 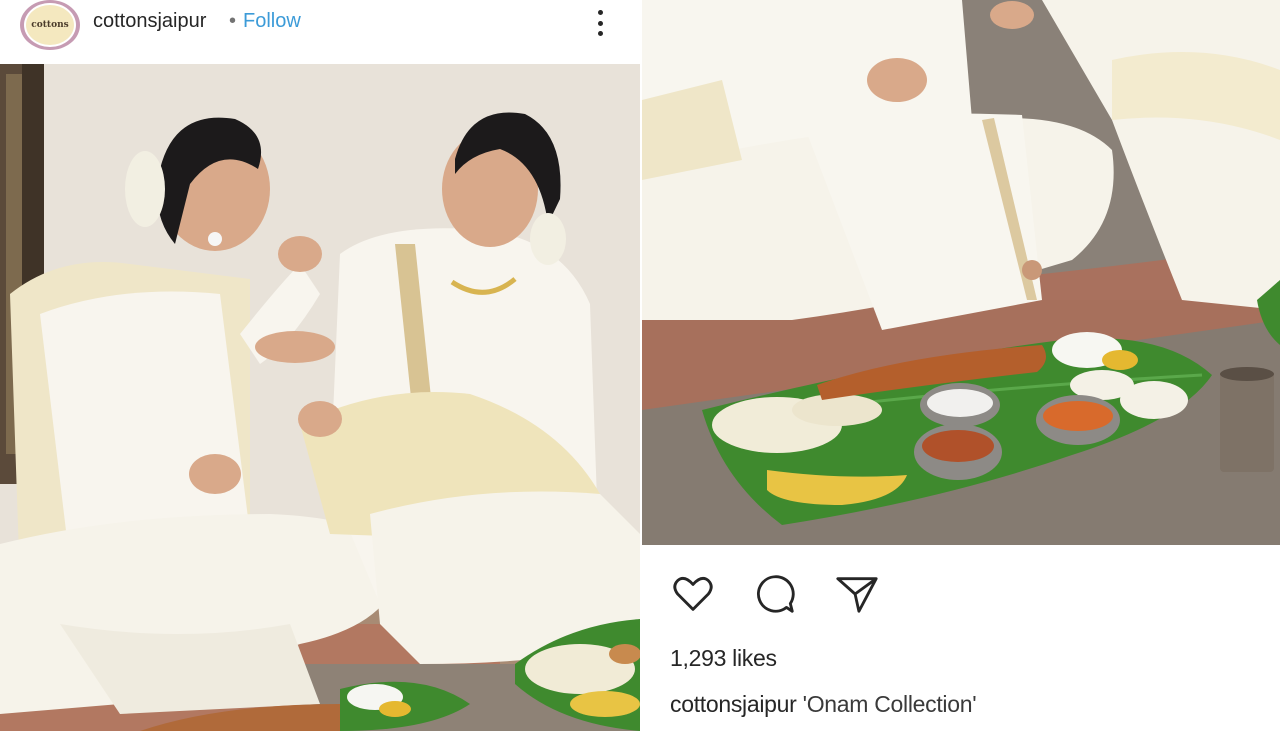 I want to click on profile-avatar: cottons, so click(x=50, y=25).